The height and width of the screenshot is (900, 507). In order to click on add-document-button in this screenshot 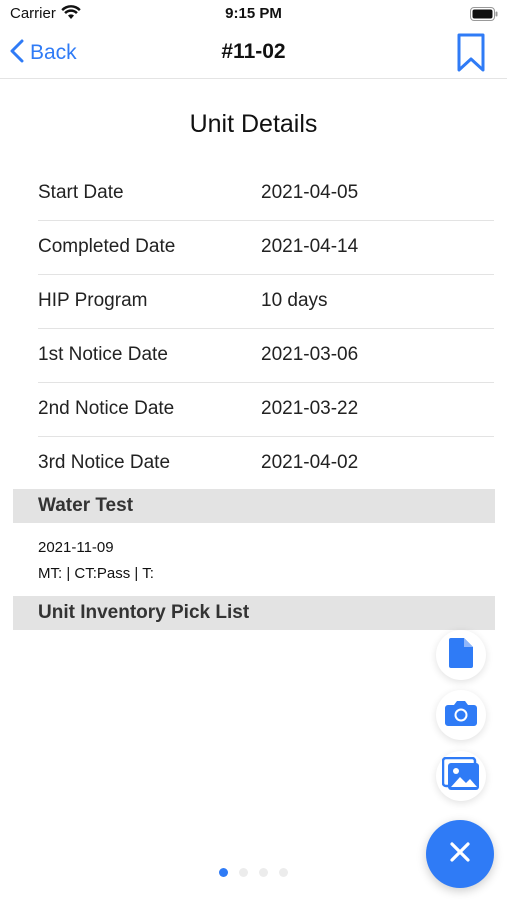, I will do `click(461, 655)`.